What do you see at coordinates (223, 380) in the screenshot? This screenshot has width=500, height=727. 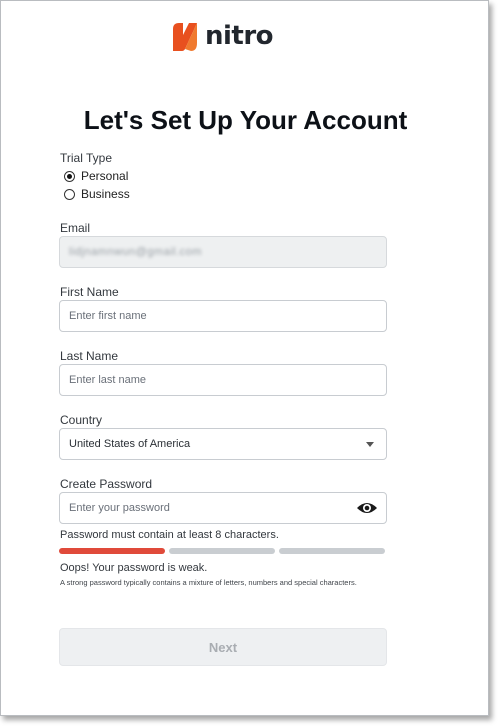 I see `last-name-input: Enter last name` at bounding box center [223, 380].